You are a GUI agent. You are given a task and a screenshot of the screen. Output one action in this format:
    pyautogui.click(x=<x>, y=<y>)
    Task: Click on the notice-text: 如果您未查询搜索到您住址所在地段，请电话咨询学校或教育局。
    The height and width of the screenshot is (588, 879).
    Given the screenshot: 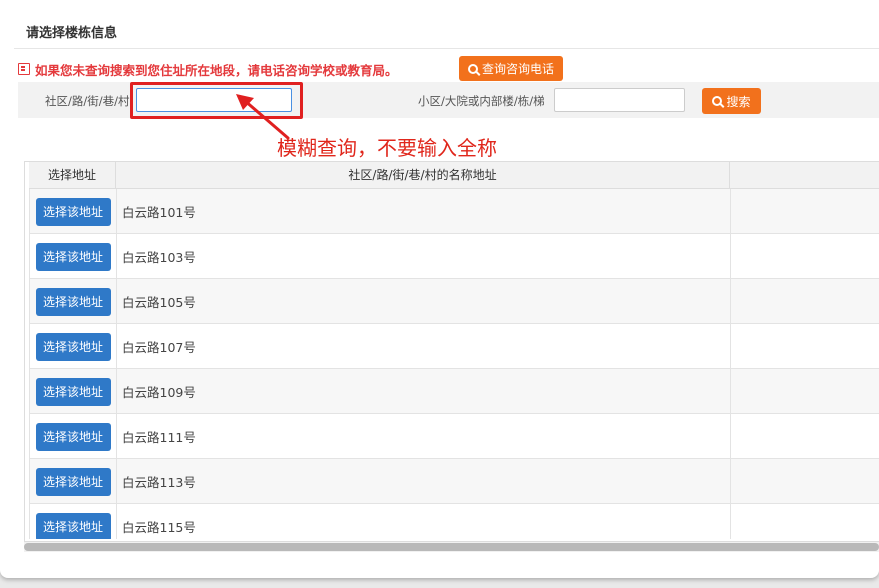 What is the action you would take?
    pyautogui.click(x=216, y=70)
    